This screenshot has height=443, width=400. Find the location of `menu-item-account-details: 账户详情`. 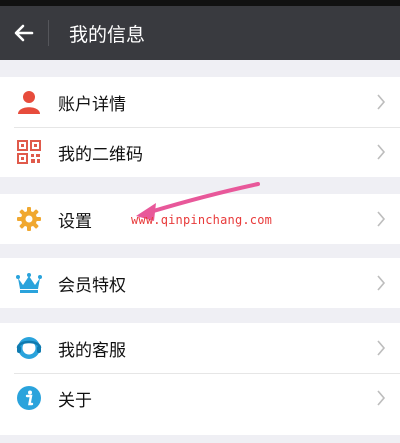

menu-item-account-details: 账户详情 is located at coordinates (200, 102).